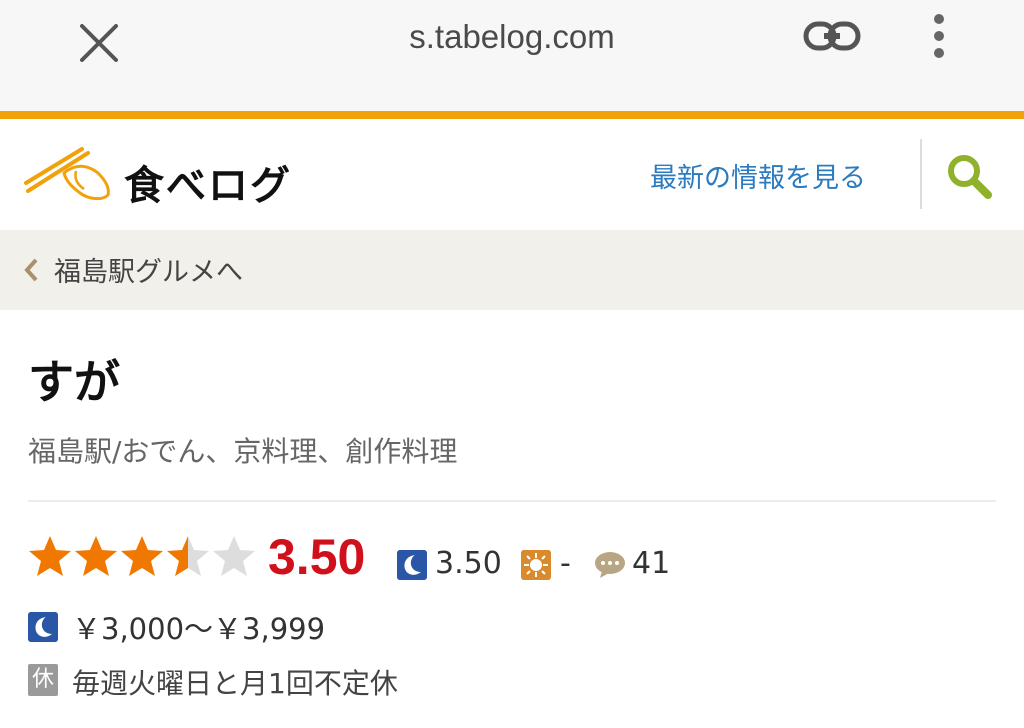 The width and height of the screenshot is (1024, 728). What do you see at coordinates (468, 563) in the screenshot?
I see `dinner-score: 3.50` at bounding box center [468, 563].